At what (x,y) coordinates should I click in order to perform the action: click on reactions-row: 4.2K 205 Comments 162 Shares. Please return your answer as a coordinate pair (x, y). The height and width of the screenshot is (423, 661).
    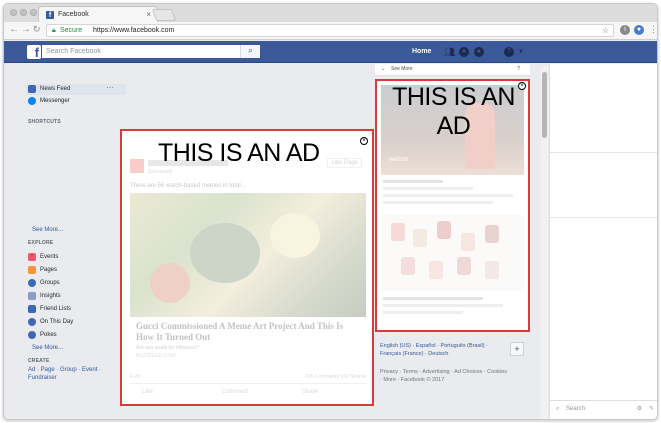
    Looking at the image, I should click on (248, 379).